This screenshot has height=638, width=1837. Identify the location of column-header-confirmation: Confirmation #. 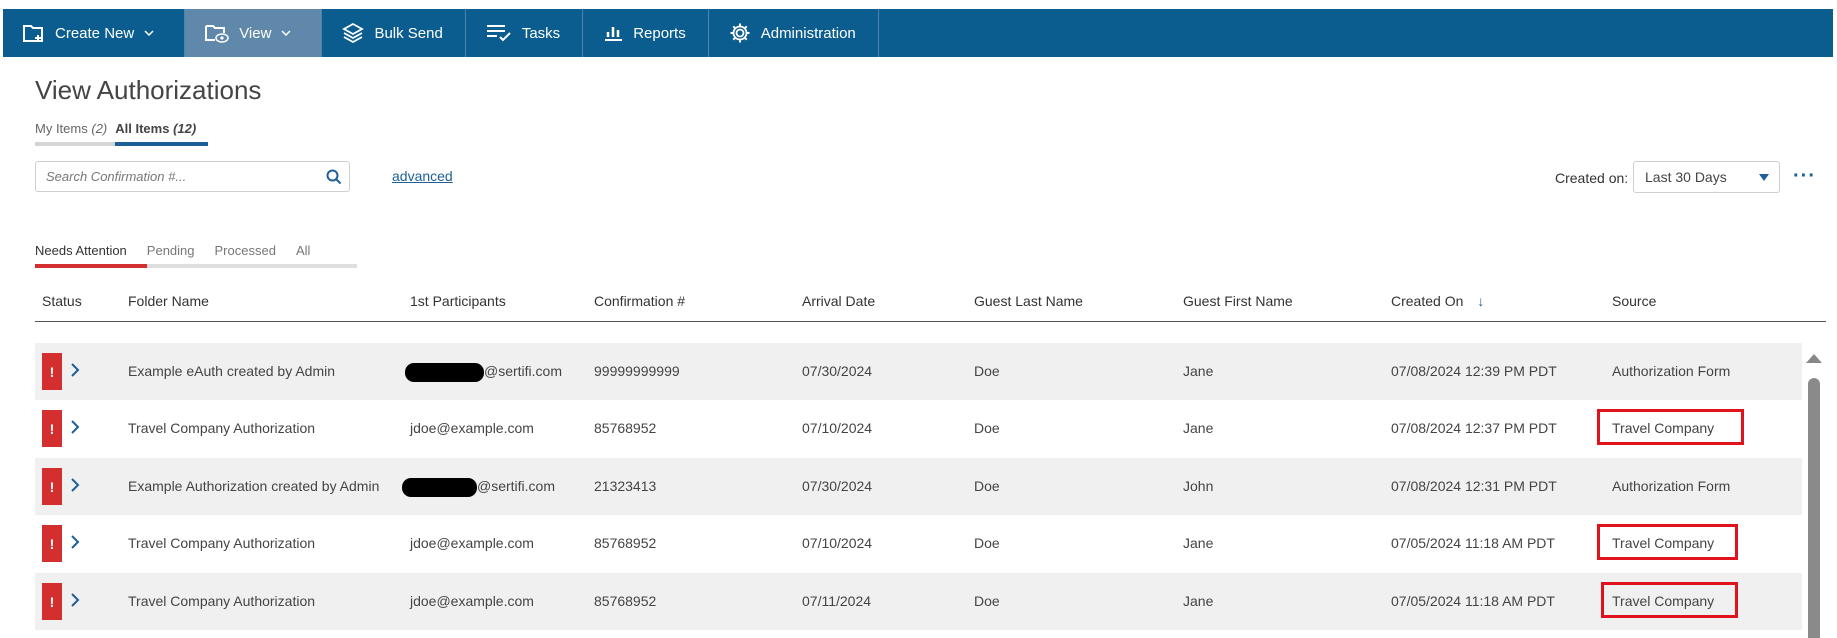
(639, 301).